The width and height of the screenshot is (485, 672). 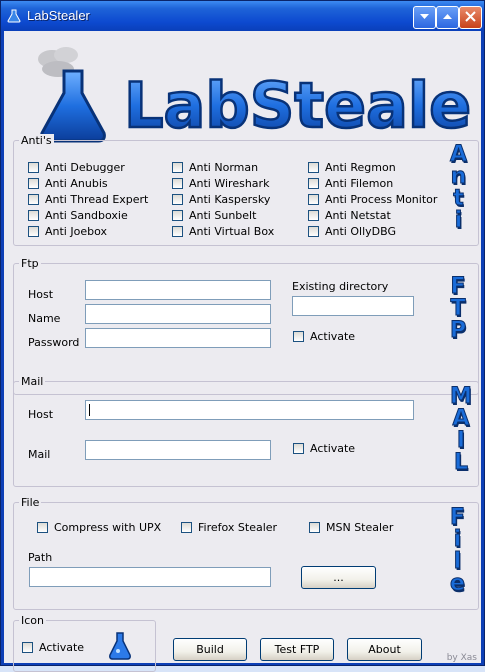 I want to click on anti-joebox-checkbox: Anti Joebox, so click(x=67, y=231).